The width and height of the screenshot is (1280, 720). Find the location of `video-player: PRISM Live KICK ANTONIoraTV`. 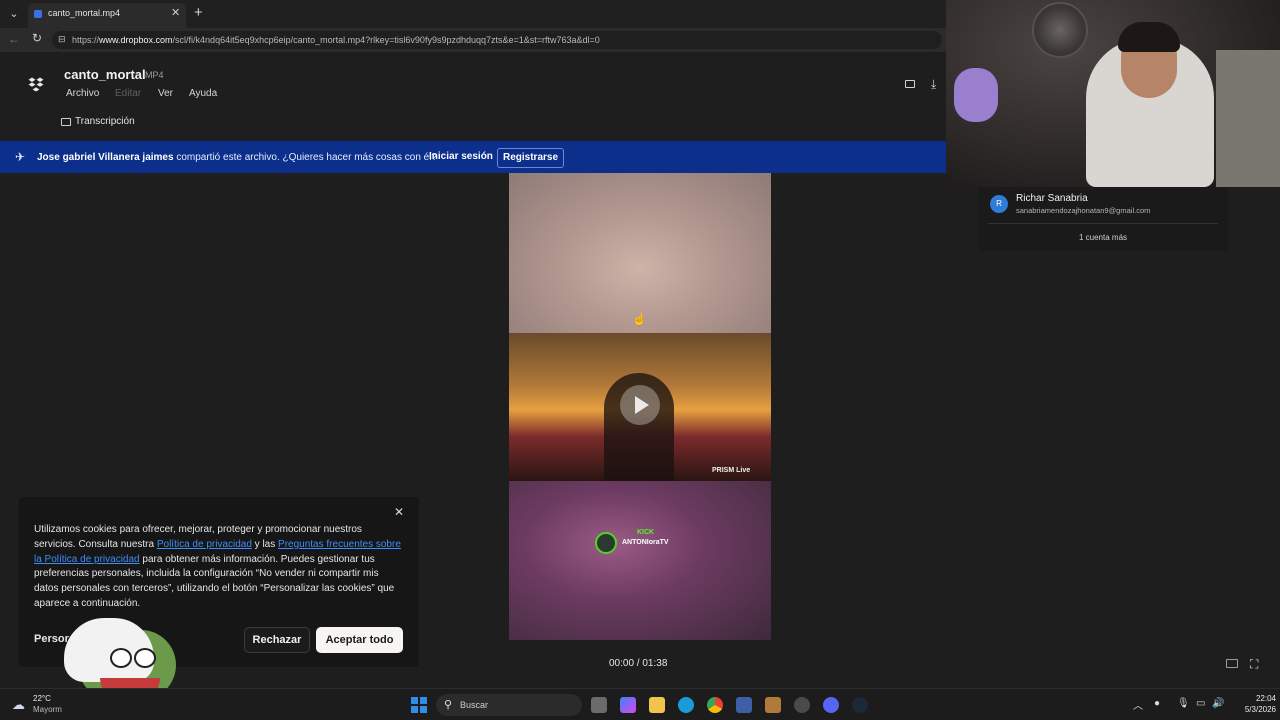

video-player: PRISM Live KICK ANTONIoraTV is located at coordinates (640, 406).